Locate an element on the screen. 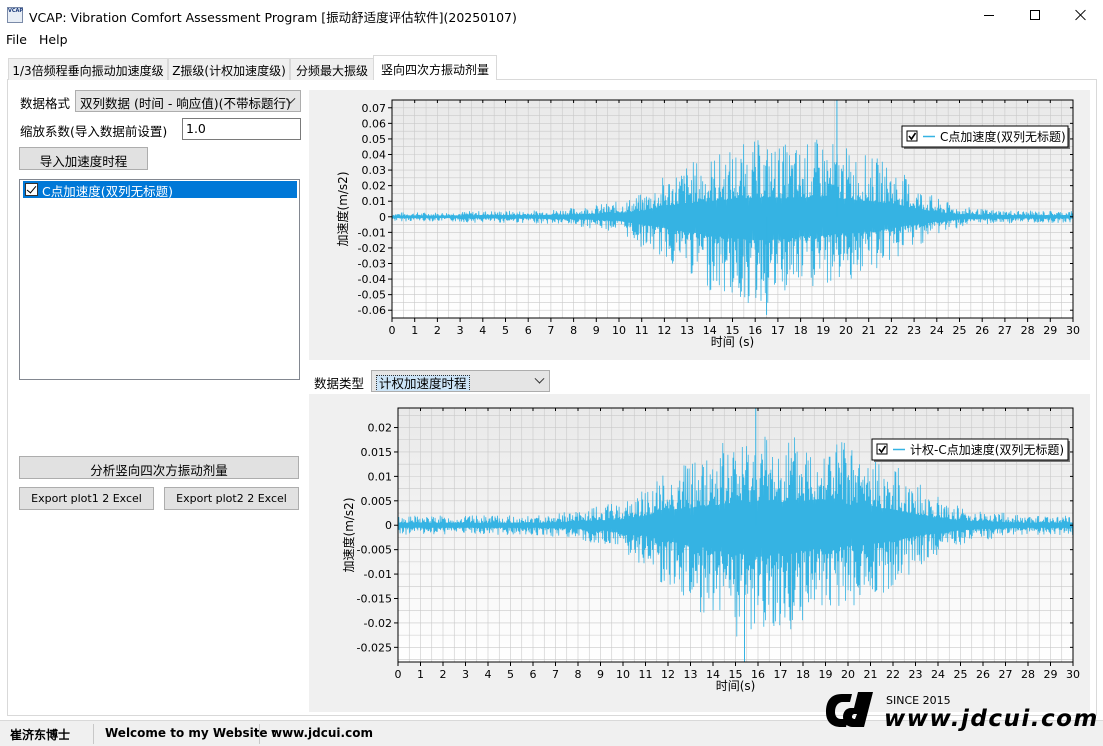 This screenshot has height=746, width=1103. y-tick-label: 0.05 is located at coordinates (374, 139).